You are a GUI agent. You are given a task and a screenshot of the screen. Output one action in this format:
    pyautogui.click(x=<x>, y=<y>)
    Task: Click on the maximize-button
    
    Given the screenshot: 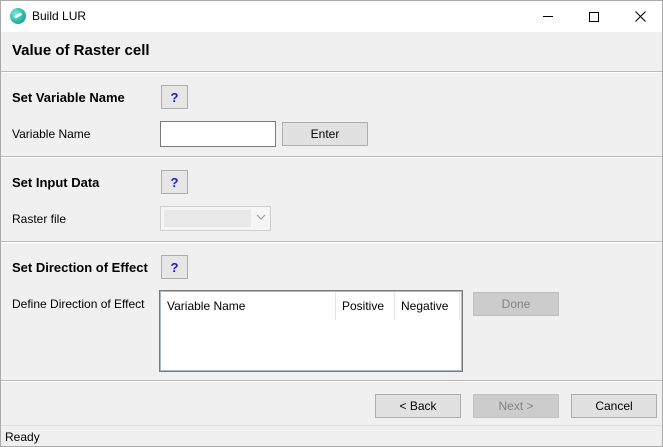 What is the action you would take?
    pyautogui.click(x=594, y=16)
    